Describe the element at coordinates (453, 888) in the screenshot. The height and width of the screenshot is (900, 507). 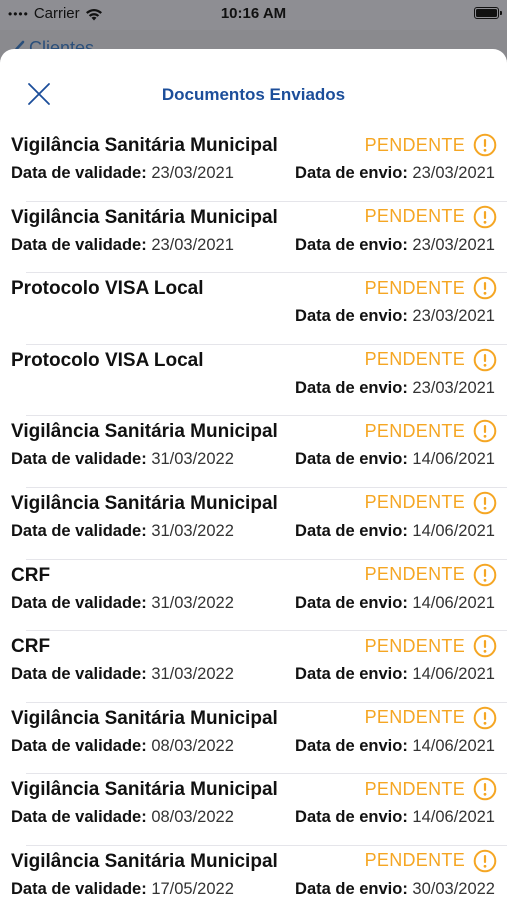
I see `sent-value: 30/03/2022` at that location.